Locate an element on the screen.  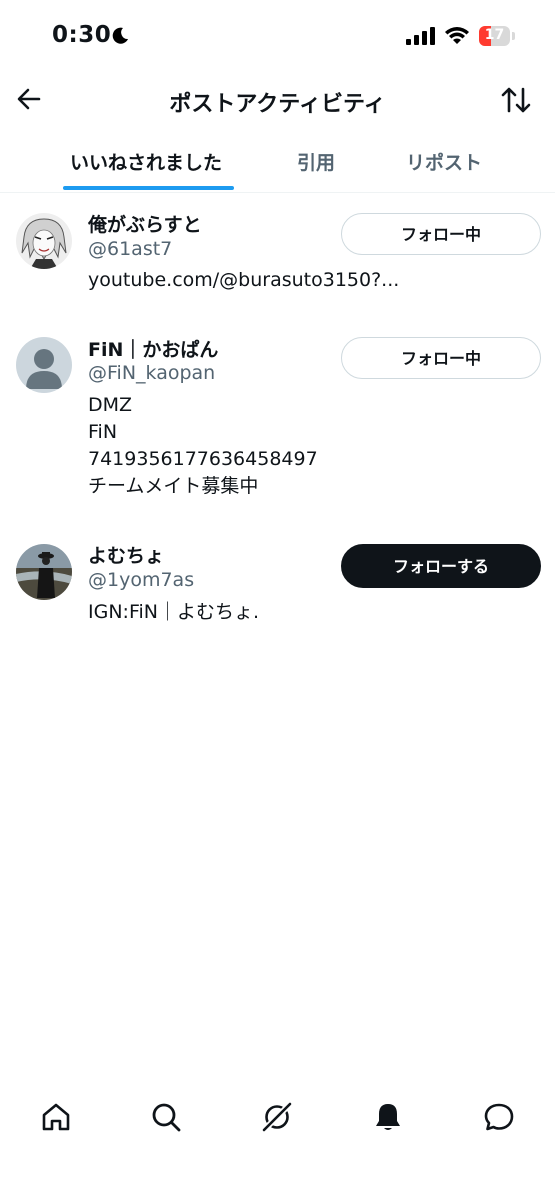
tab-bar: いいねされました 引用 リポスト is located at coordinates (277, 164).